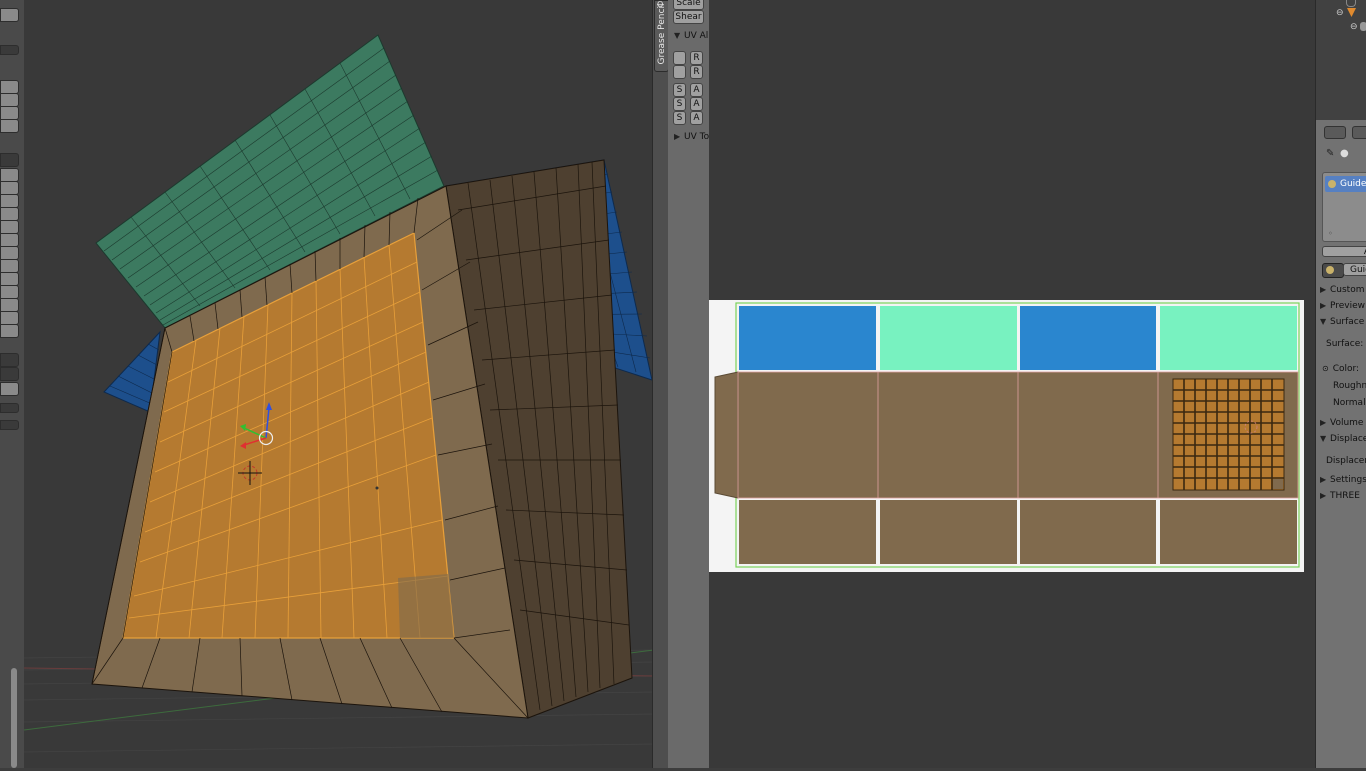 The width and height of the screenshot is (1366, 771). What do you see at coordinates (688, 5) in the screenshot?
I see `scale-button: Scale` at bounding box center [688, 5].